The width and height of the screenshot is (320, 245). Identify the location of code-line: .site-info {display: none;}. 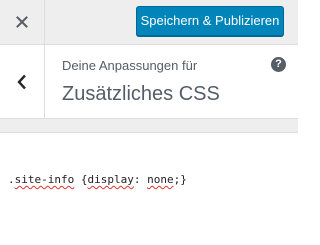
(97, 179).